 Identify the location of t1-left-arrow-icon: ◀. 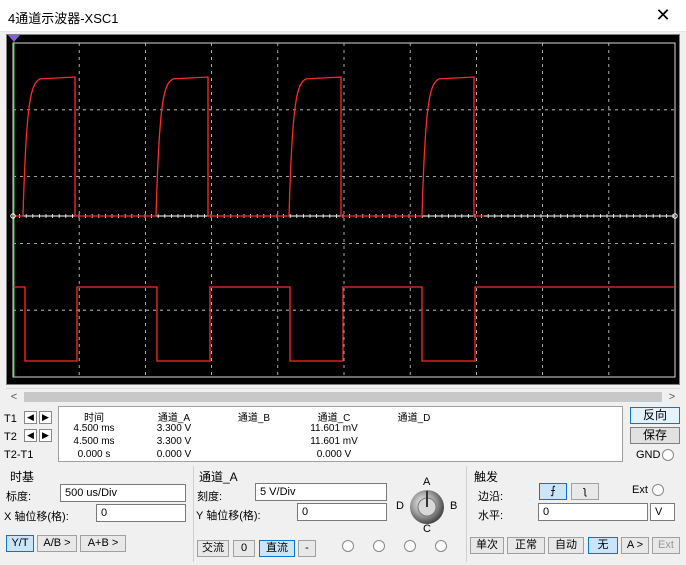
(30, 417).